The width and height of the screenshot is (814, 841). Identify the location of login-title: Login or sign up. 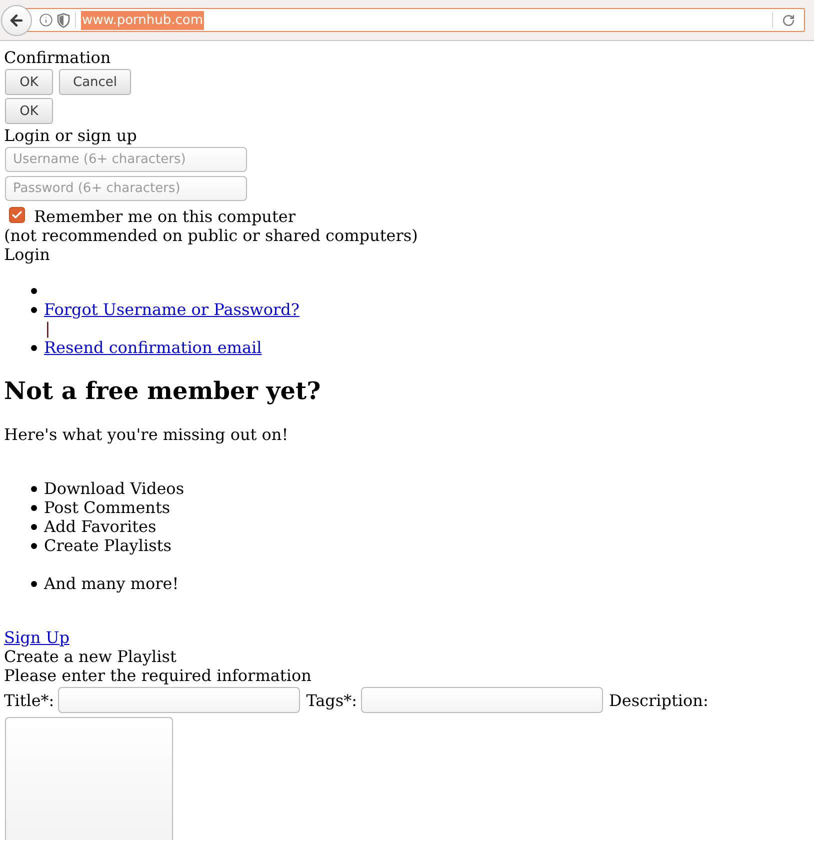
(71, 135).